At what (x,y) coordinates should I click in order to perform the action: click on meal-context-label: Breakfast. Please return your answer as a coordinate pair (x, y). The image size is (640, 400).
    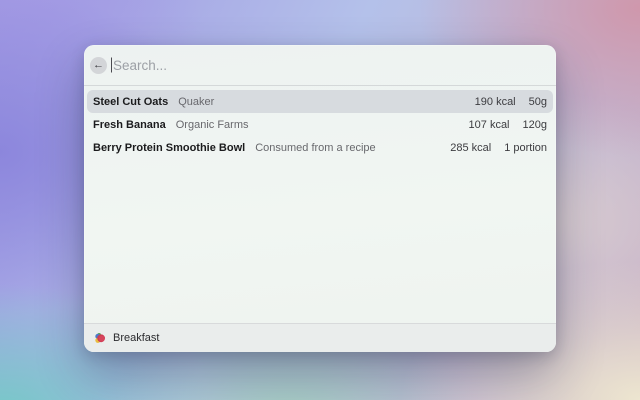
    Looking at the image, I should click on (136, 338).